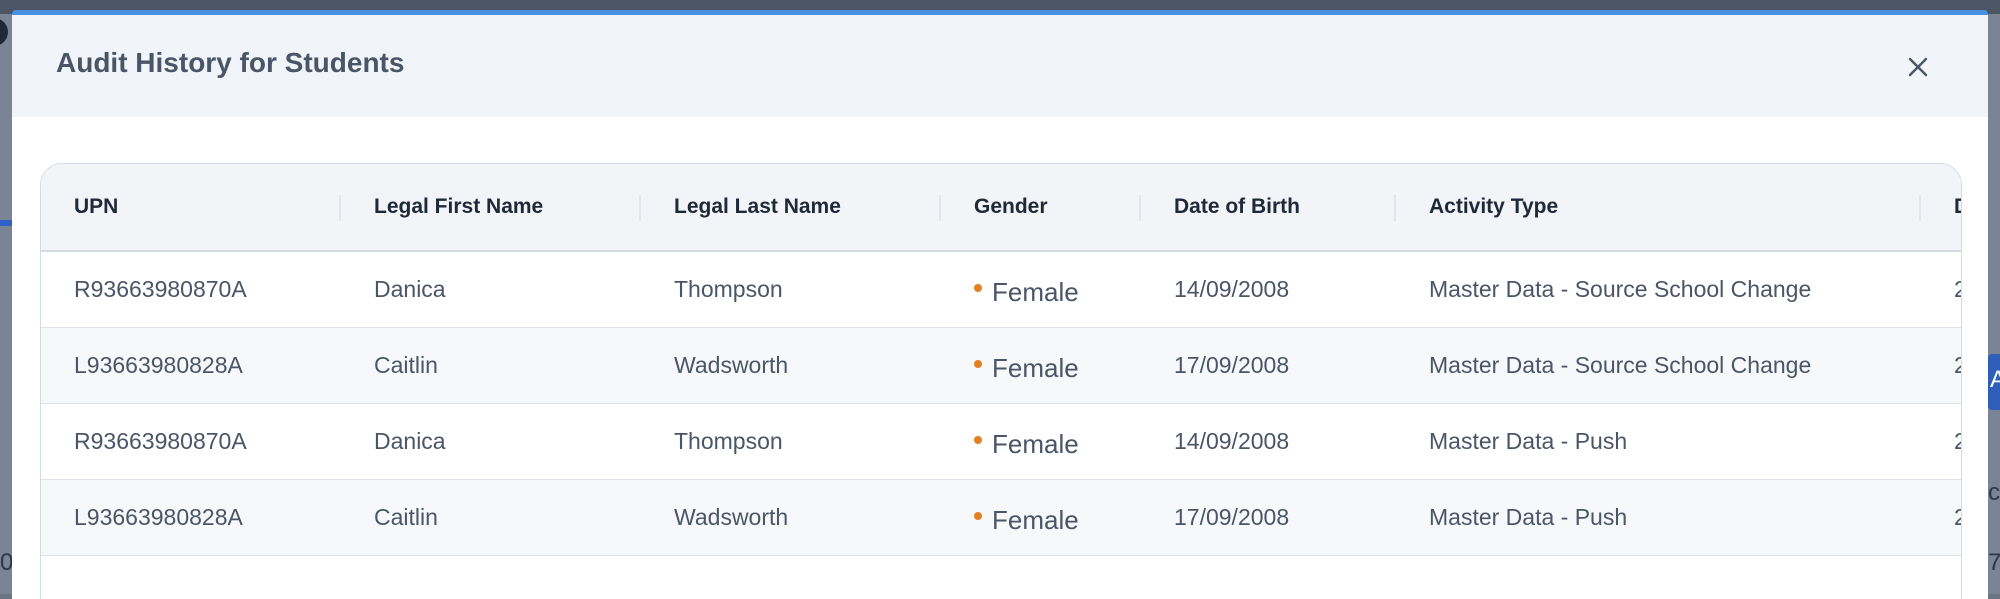 The width and height of the screenshot is (2000, 599). What do you see at coordinates (791, 207) in the screenshot?
I see `column-header-legal-last-name: Legal Last Name` at bounding box center [791, 207].